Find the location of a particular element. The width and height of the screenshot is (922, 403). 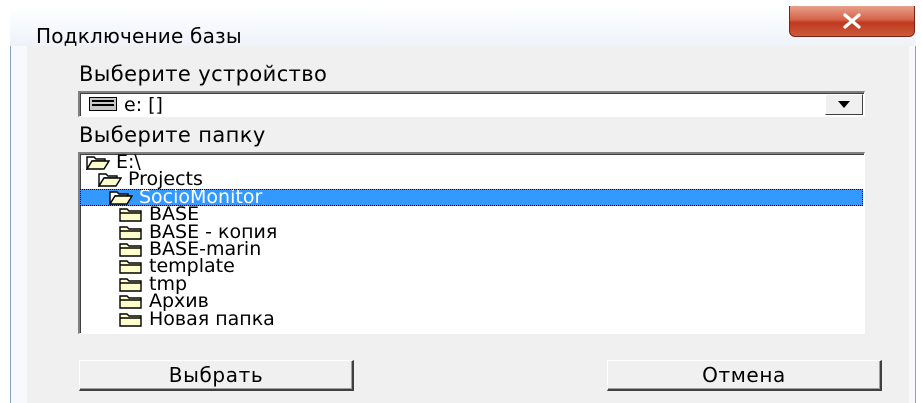

cancel-button: Отмена is located at coordinates (744, 375).